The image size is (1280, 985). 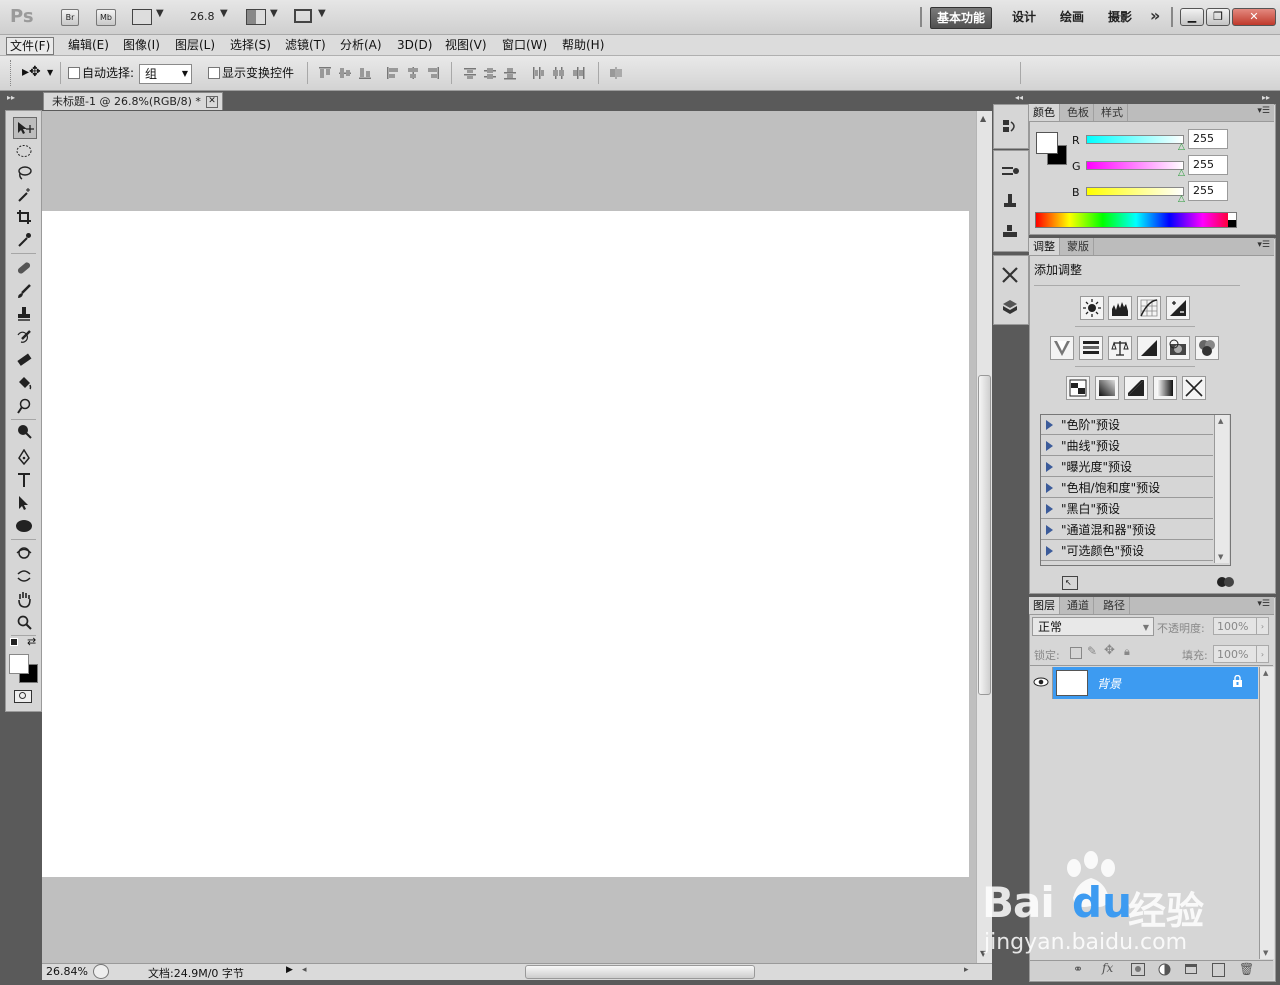 What do you see at coordinates (510, 73) in the screenshot?
I see `distribute-bottom-icon` at bounding box center [510, 73].